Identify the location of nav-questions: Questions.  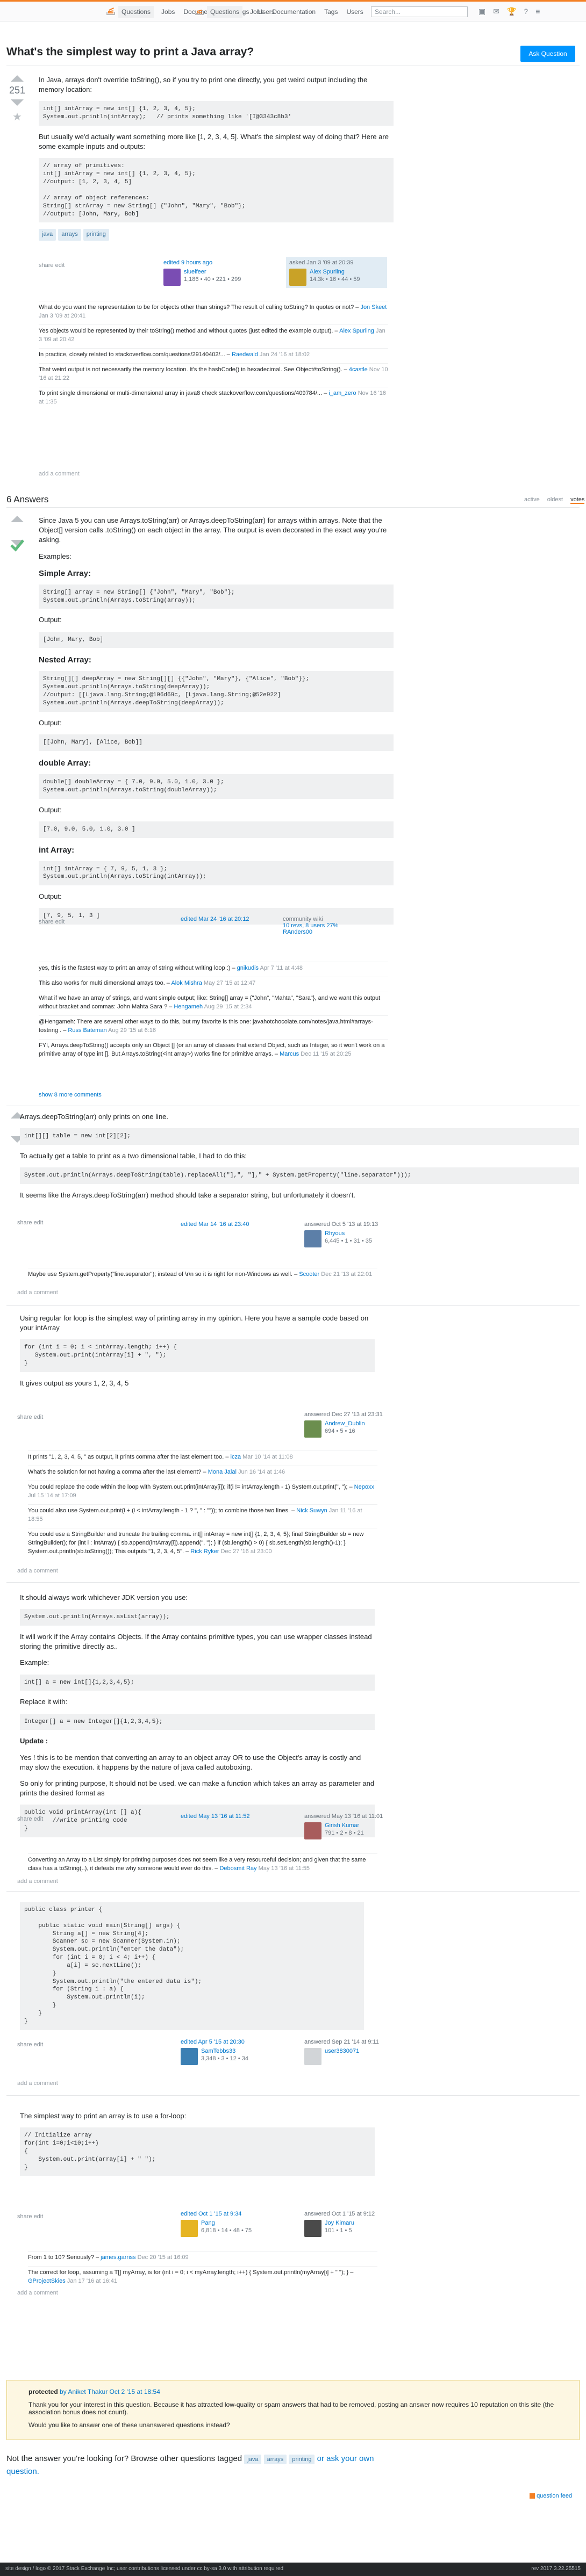
(136, 12).